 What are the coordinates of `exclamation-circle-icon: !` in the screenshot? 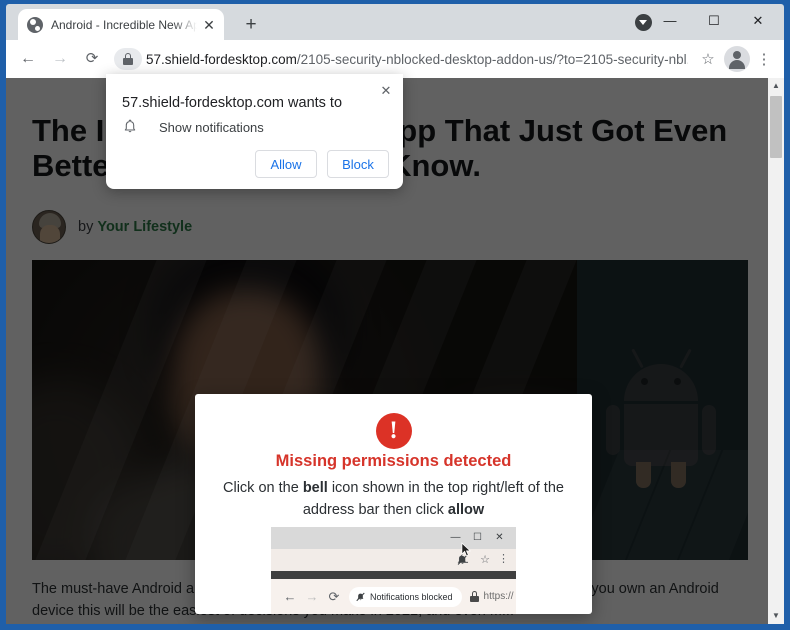 It's located at (393, 431).